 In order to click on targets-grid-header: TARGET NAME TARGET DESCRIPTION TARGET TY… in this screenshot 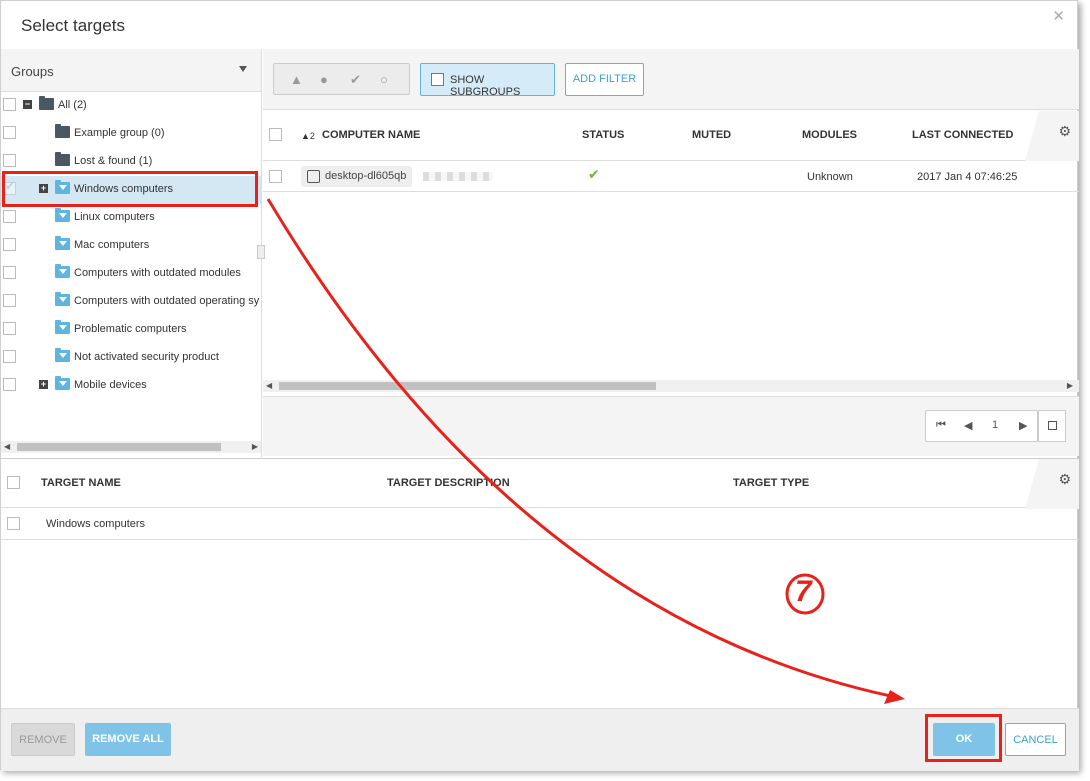, I will do `click(540, 483)`.